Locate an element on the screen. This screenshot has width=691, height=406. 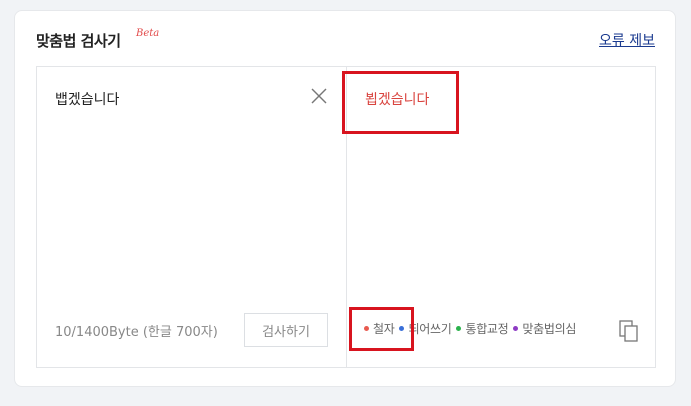
legend-item-spacing: 띄어쓰기 is located at coordinates (425, 328).